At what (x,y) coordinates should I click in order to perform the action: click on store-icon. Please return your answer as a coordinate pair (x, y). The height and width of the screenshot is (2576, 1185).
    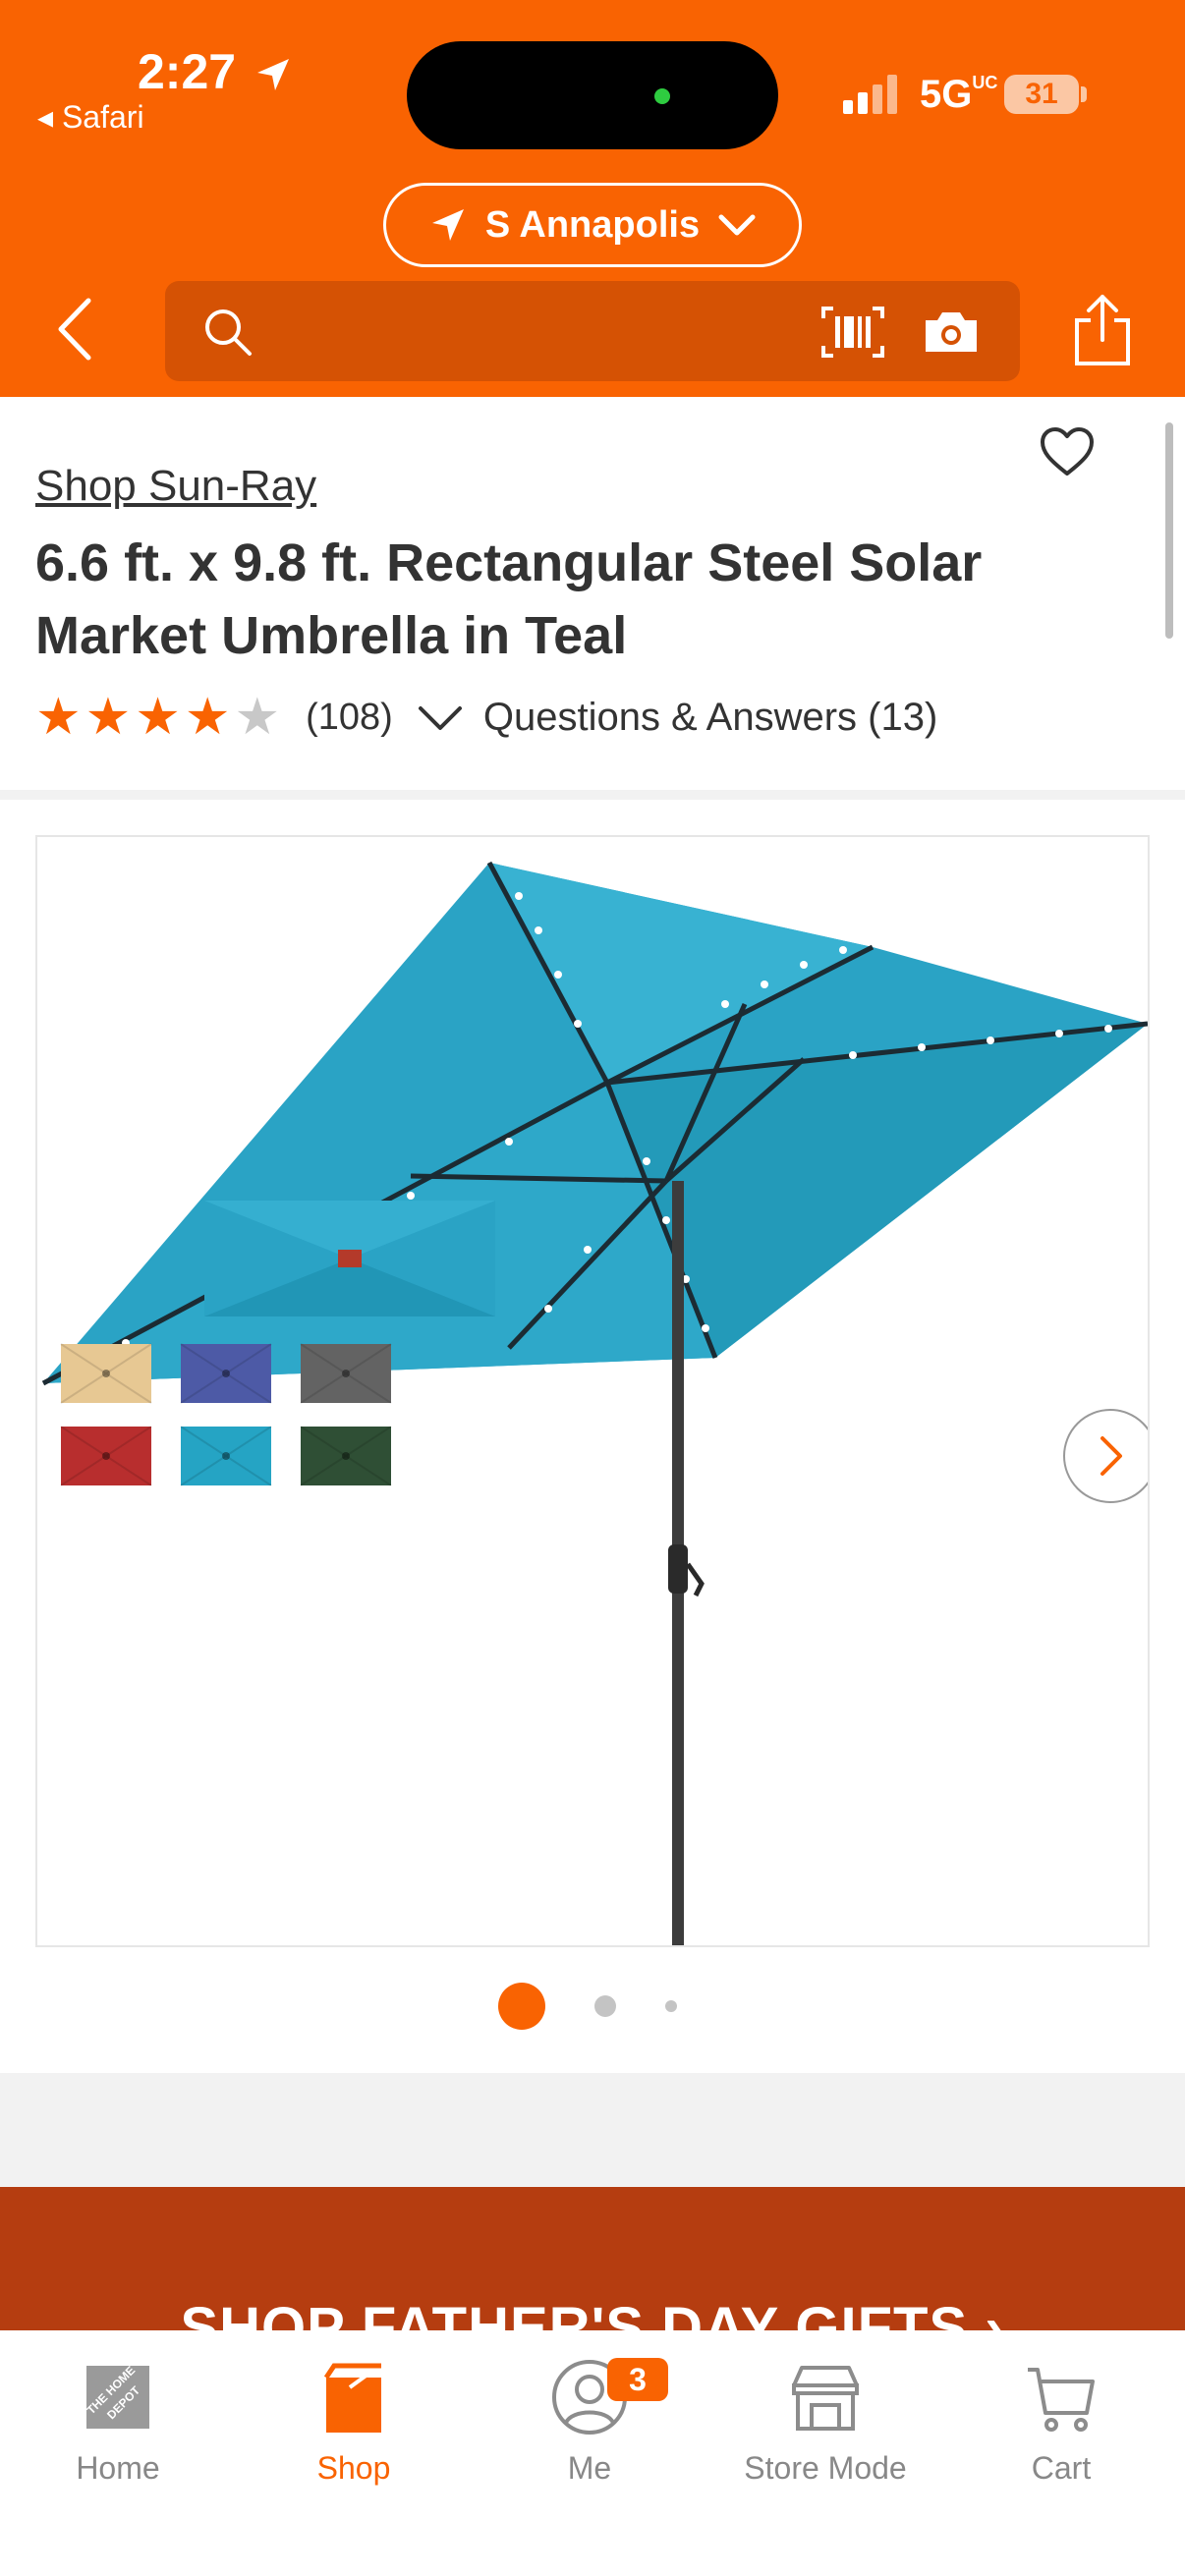
    Looking at the image, I should click on (826, 2398).